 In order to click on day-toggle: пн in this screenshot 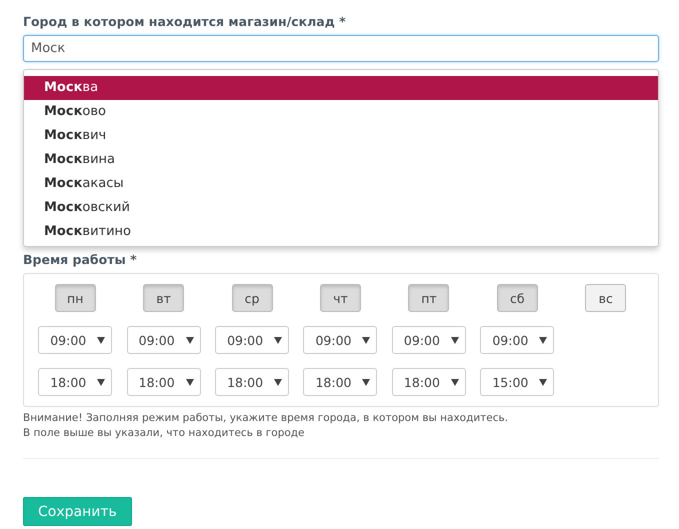, I will do `click(75, 298)`.